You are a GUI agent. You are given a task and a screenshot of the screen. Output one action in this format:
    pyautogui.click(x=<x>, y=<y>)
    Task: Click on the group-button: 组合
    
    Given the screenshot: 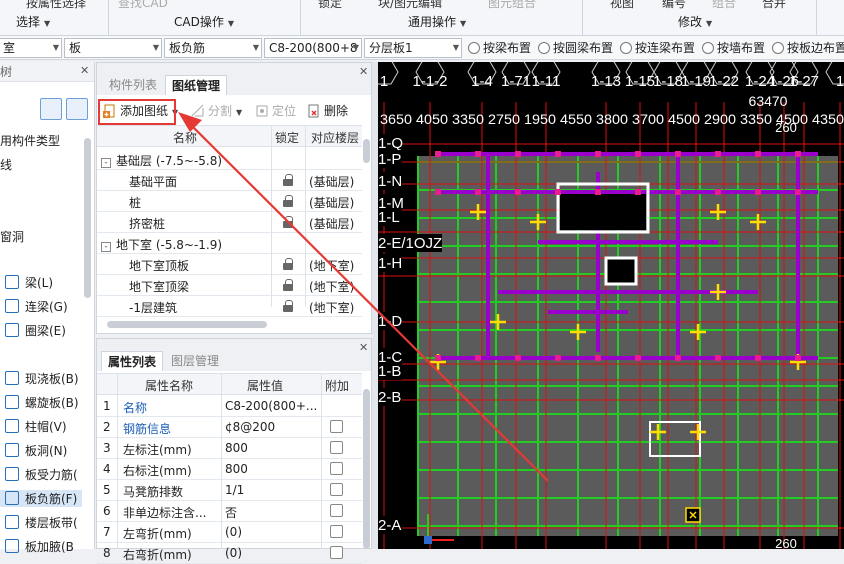 What is the action you would take?
    pyautogui.click(x=724, y=5)
    